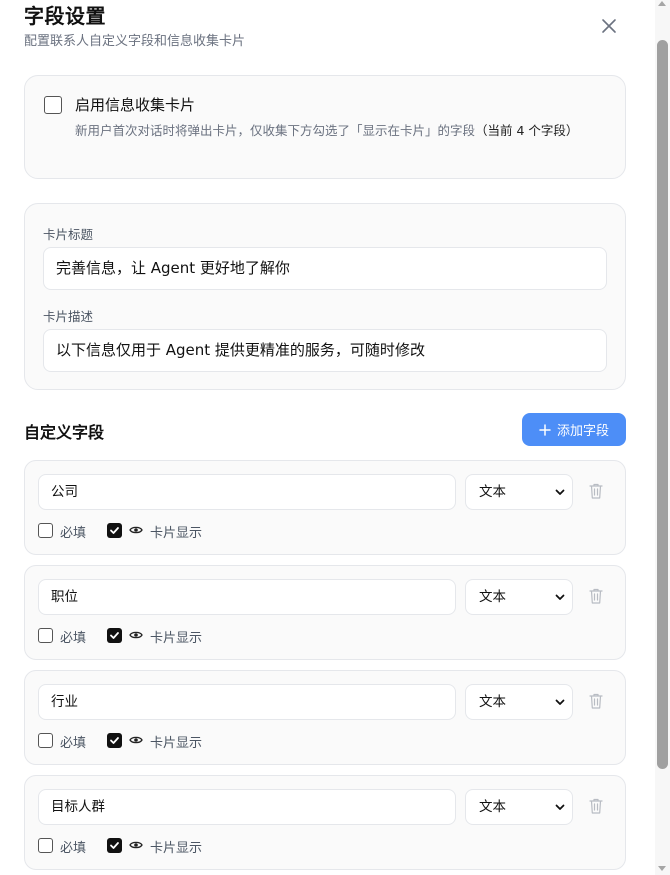 The width and height of the screenshot is (670, 875). Describe the element at coordinates (325, 350) in the screenshot. I see `card-description-input: 以下信息仅用于 Agent 提供更精准的服务，可随时修改` at that location.